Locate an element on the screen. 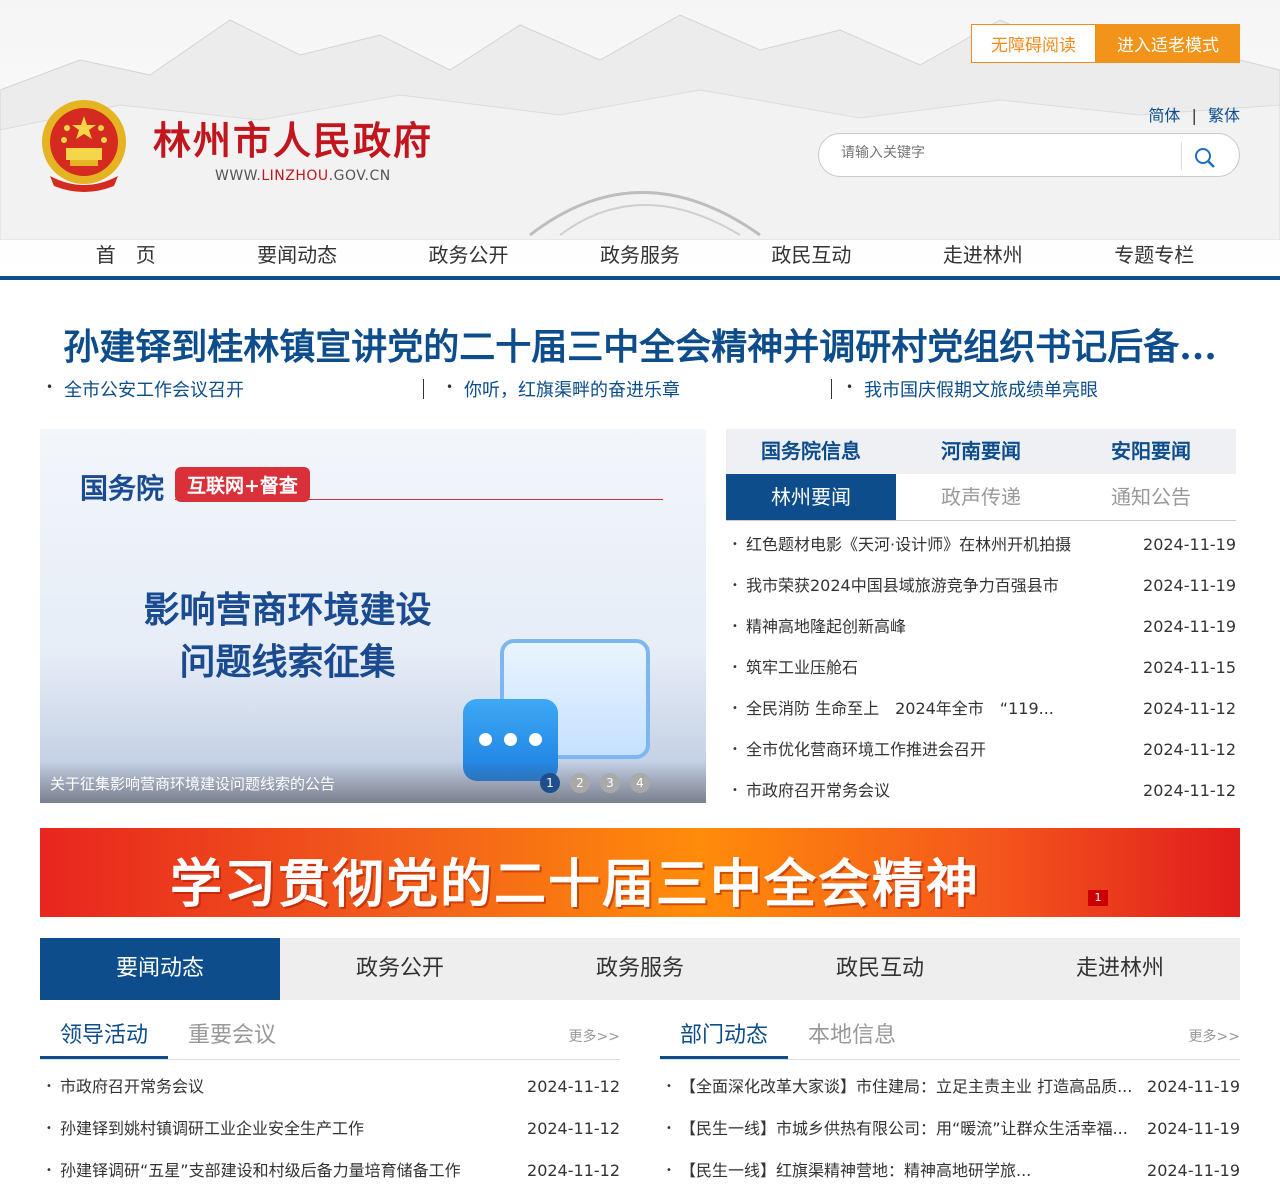 The image size is (1280, 1192). tab-important-meetings: 重要会议 is located at coordinates (232, 1037).